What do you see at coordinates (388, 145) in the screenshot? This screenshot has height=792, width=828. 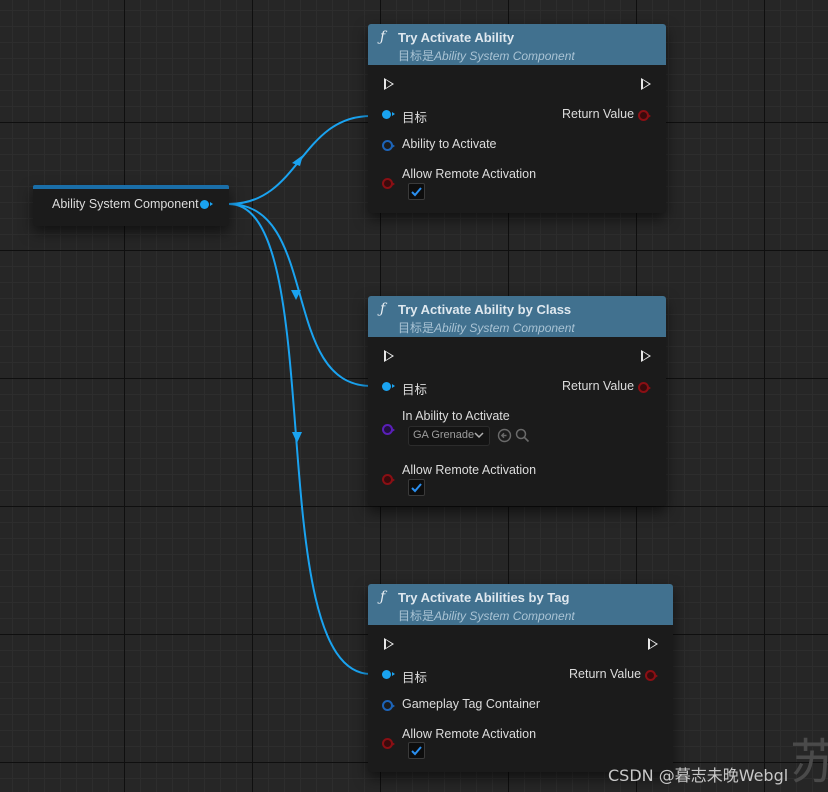 I see `ability-to-activate-pin` at bounding box center [388, 145].